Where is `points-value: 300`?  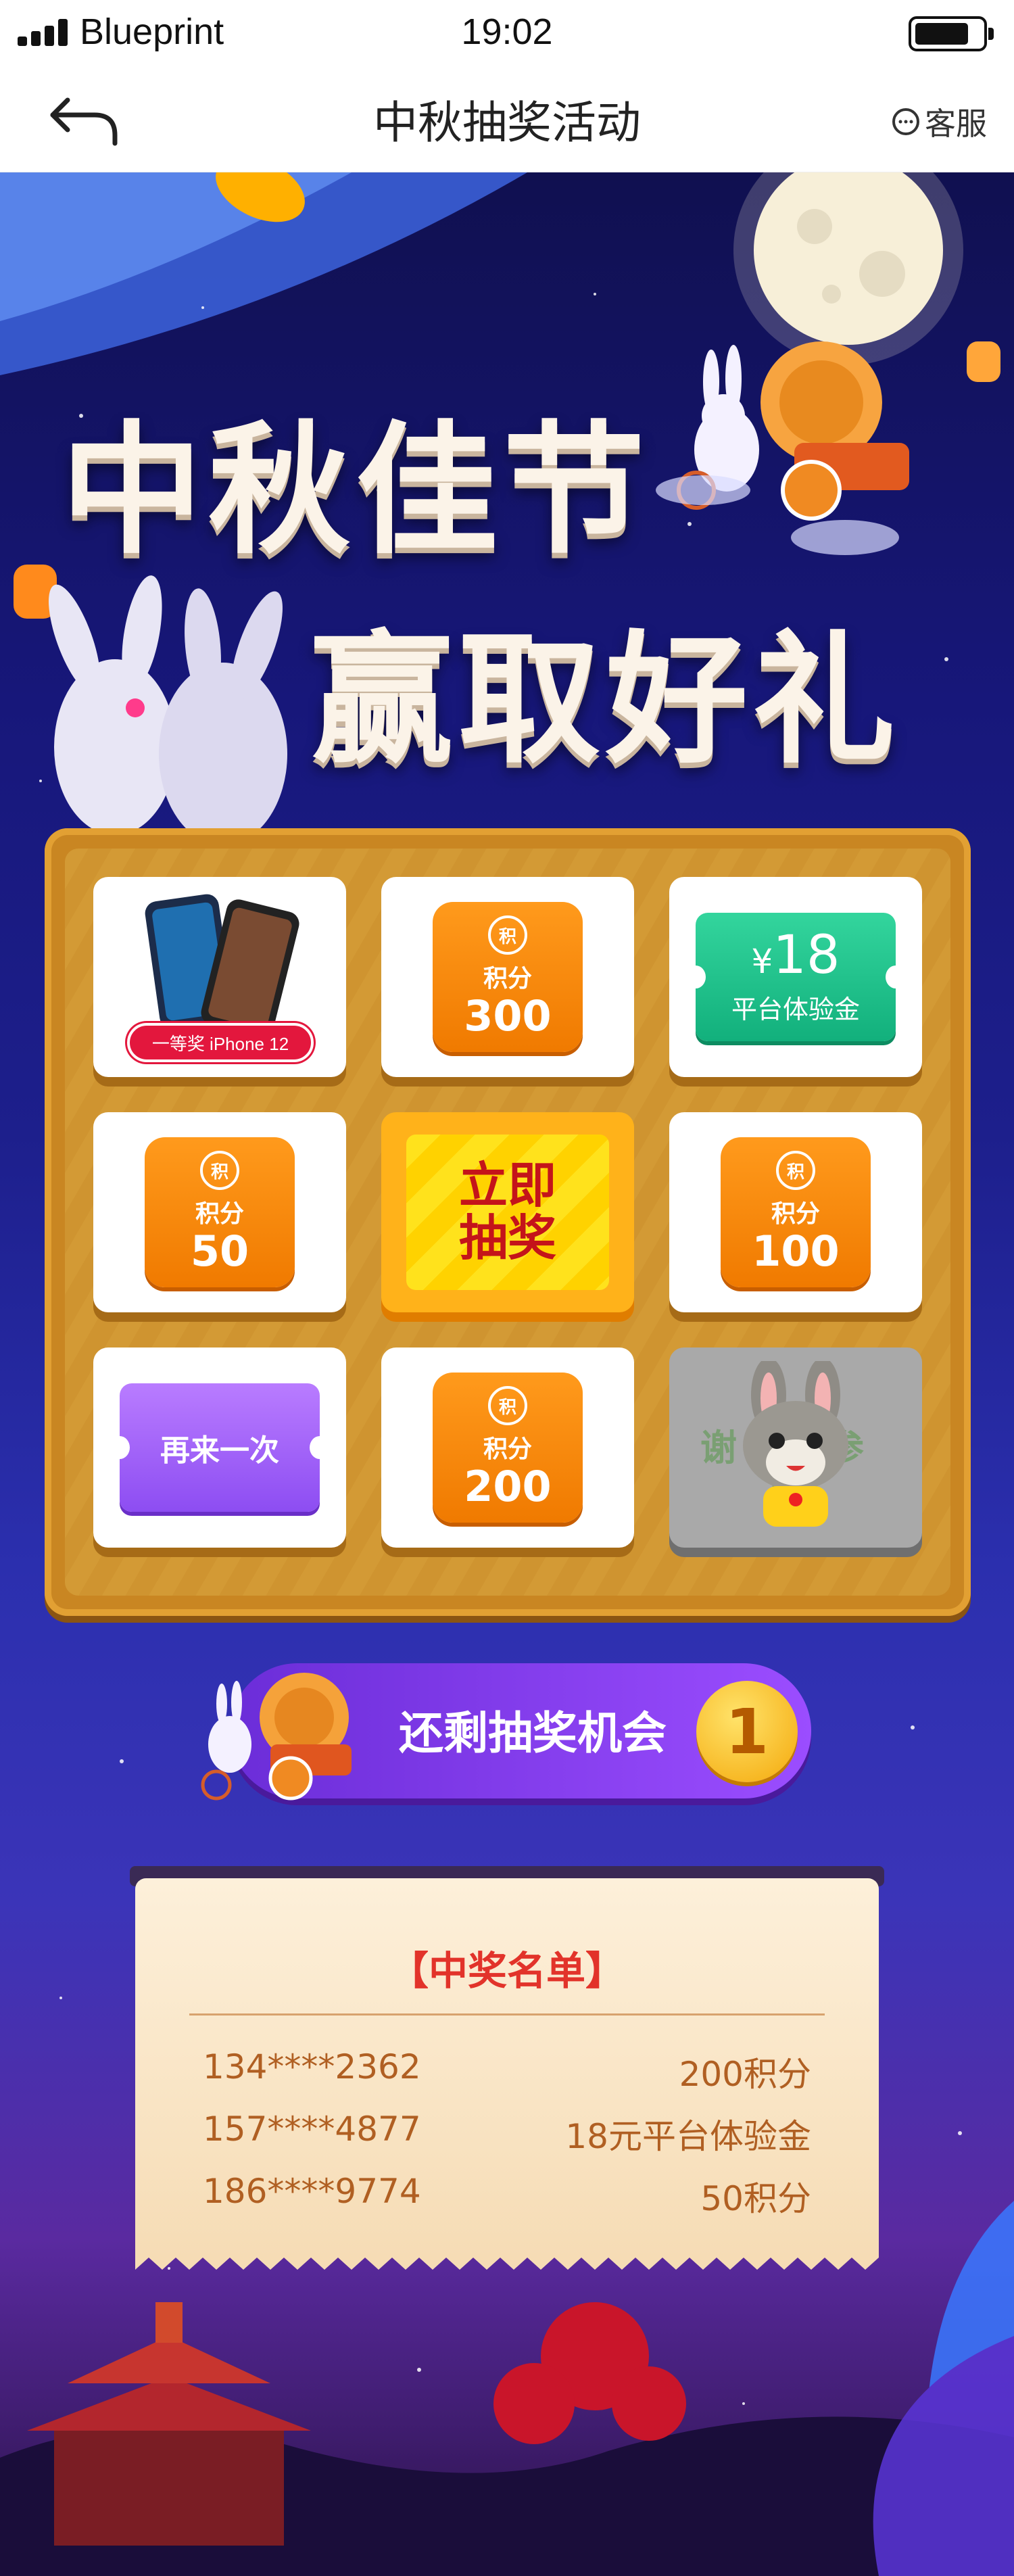 points-value: 300 is located at coordinates (508, 1016).